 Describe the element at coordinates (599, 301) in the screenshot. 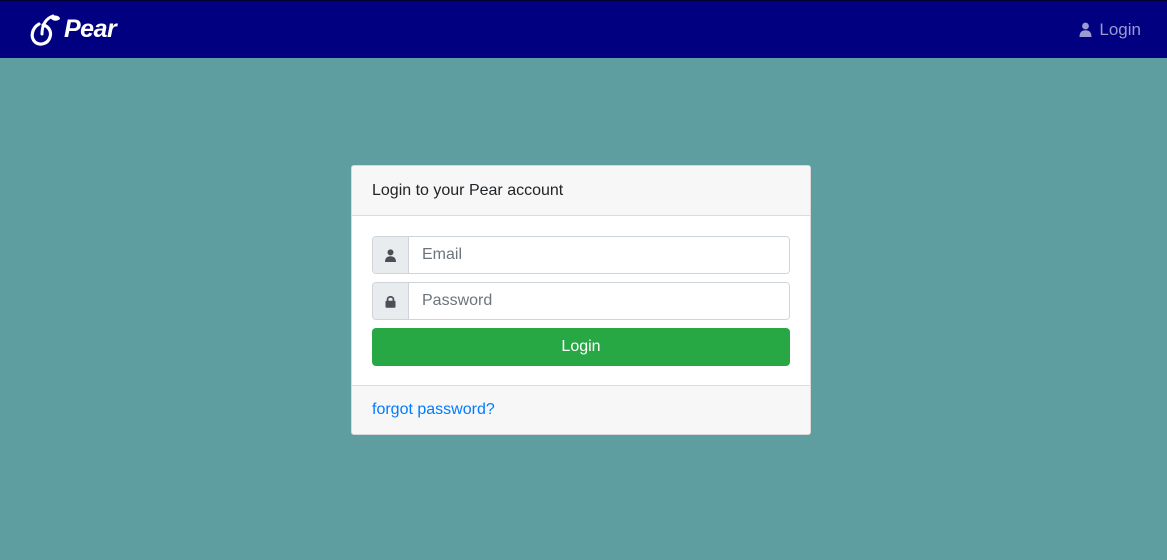

I see `password-field` at that location.